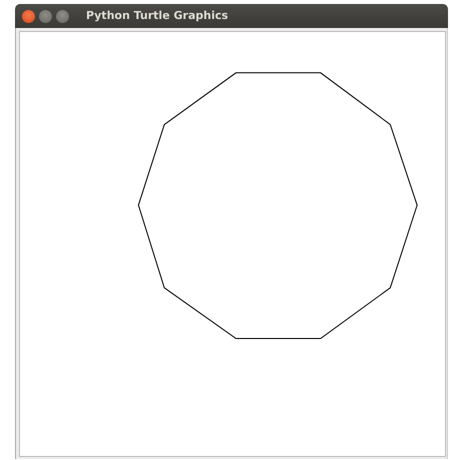  What do you see at coordinates (28, 16) in the screenshot?
I see `close-button` at bounding box center [28, 16].